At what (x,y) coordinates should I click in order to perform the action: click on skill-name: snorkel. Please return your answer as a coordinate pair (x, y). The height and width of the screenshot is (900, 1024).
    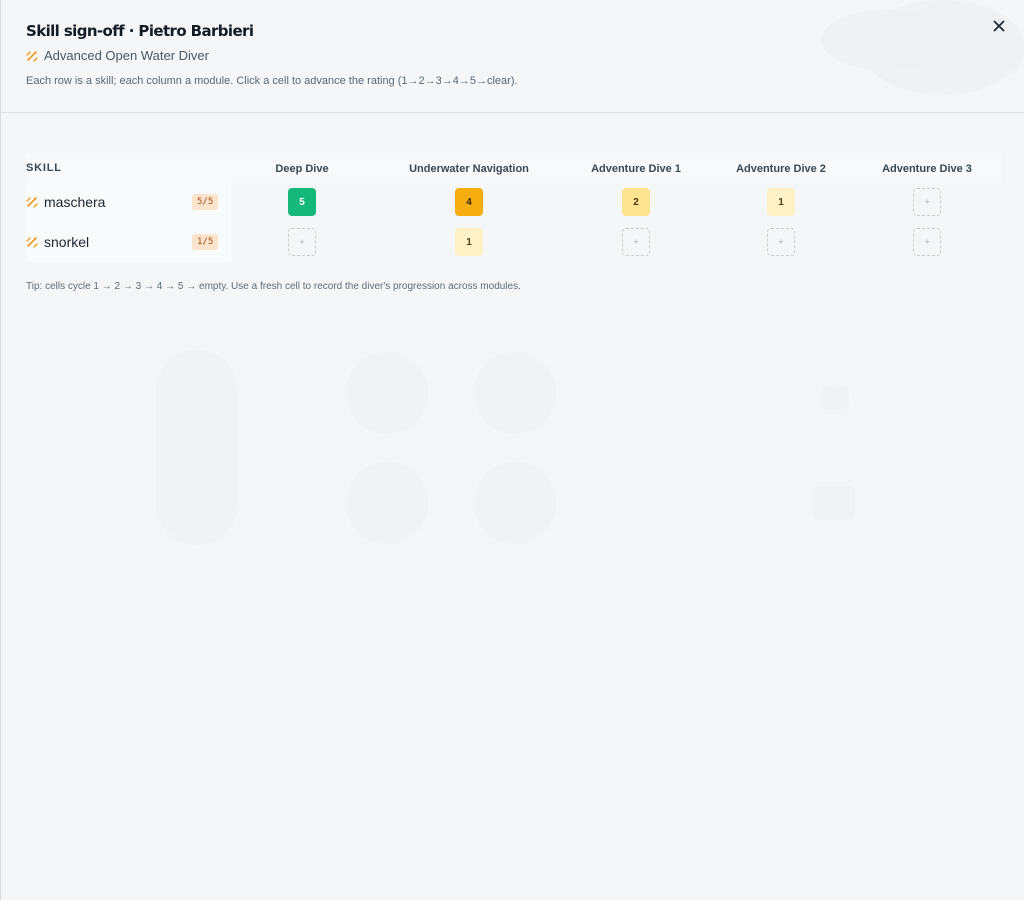
    Looking at the image, I should click on (67, 242).